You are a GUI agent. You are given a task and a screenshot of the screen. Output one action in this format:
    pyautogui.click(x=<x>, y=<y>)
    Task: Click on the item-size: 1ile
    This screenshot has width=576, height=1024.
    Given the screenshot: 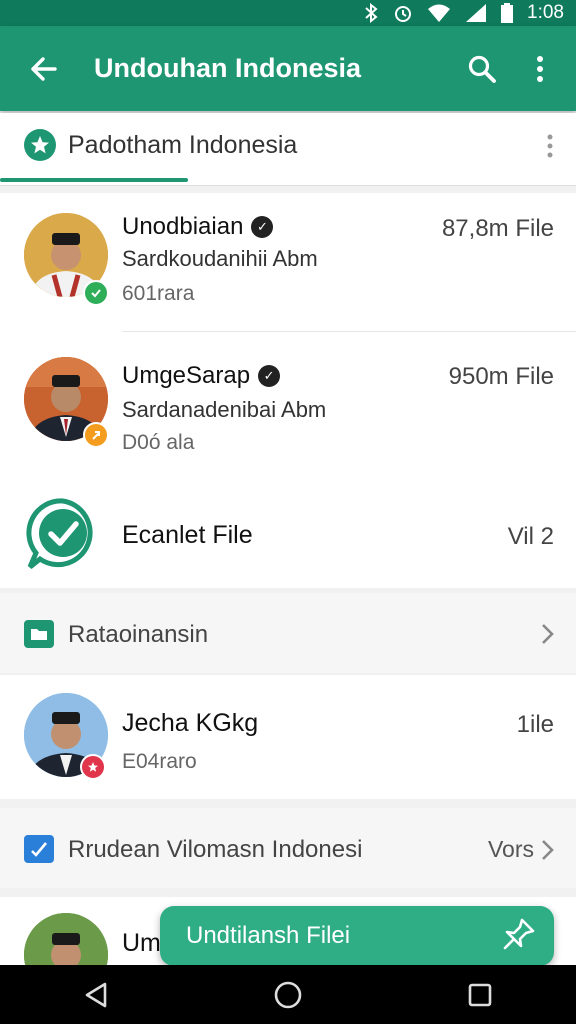 What is the action you would take?
    pyautogui.click(x=535, y=724)
    